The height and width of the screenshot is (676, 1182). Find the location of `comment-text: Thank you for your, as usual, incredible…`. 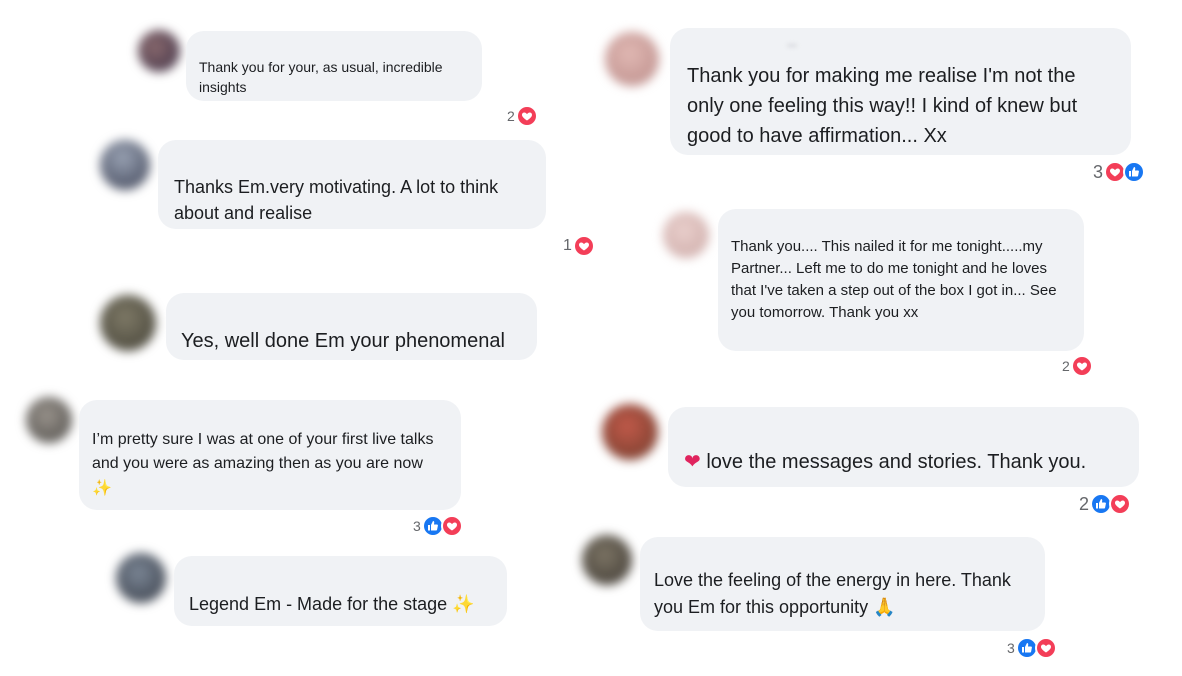

comment-text: Thank you for your, as usual, incredible… is located at coordinates (321, 77).